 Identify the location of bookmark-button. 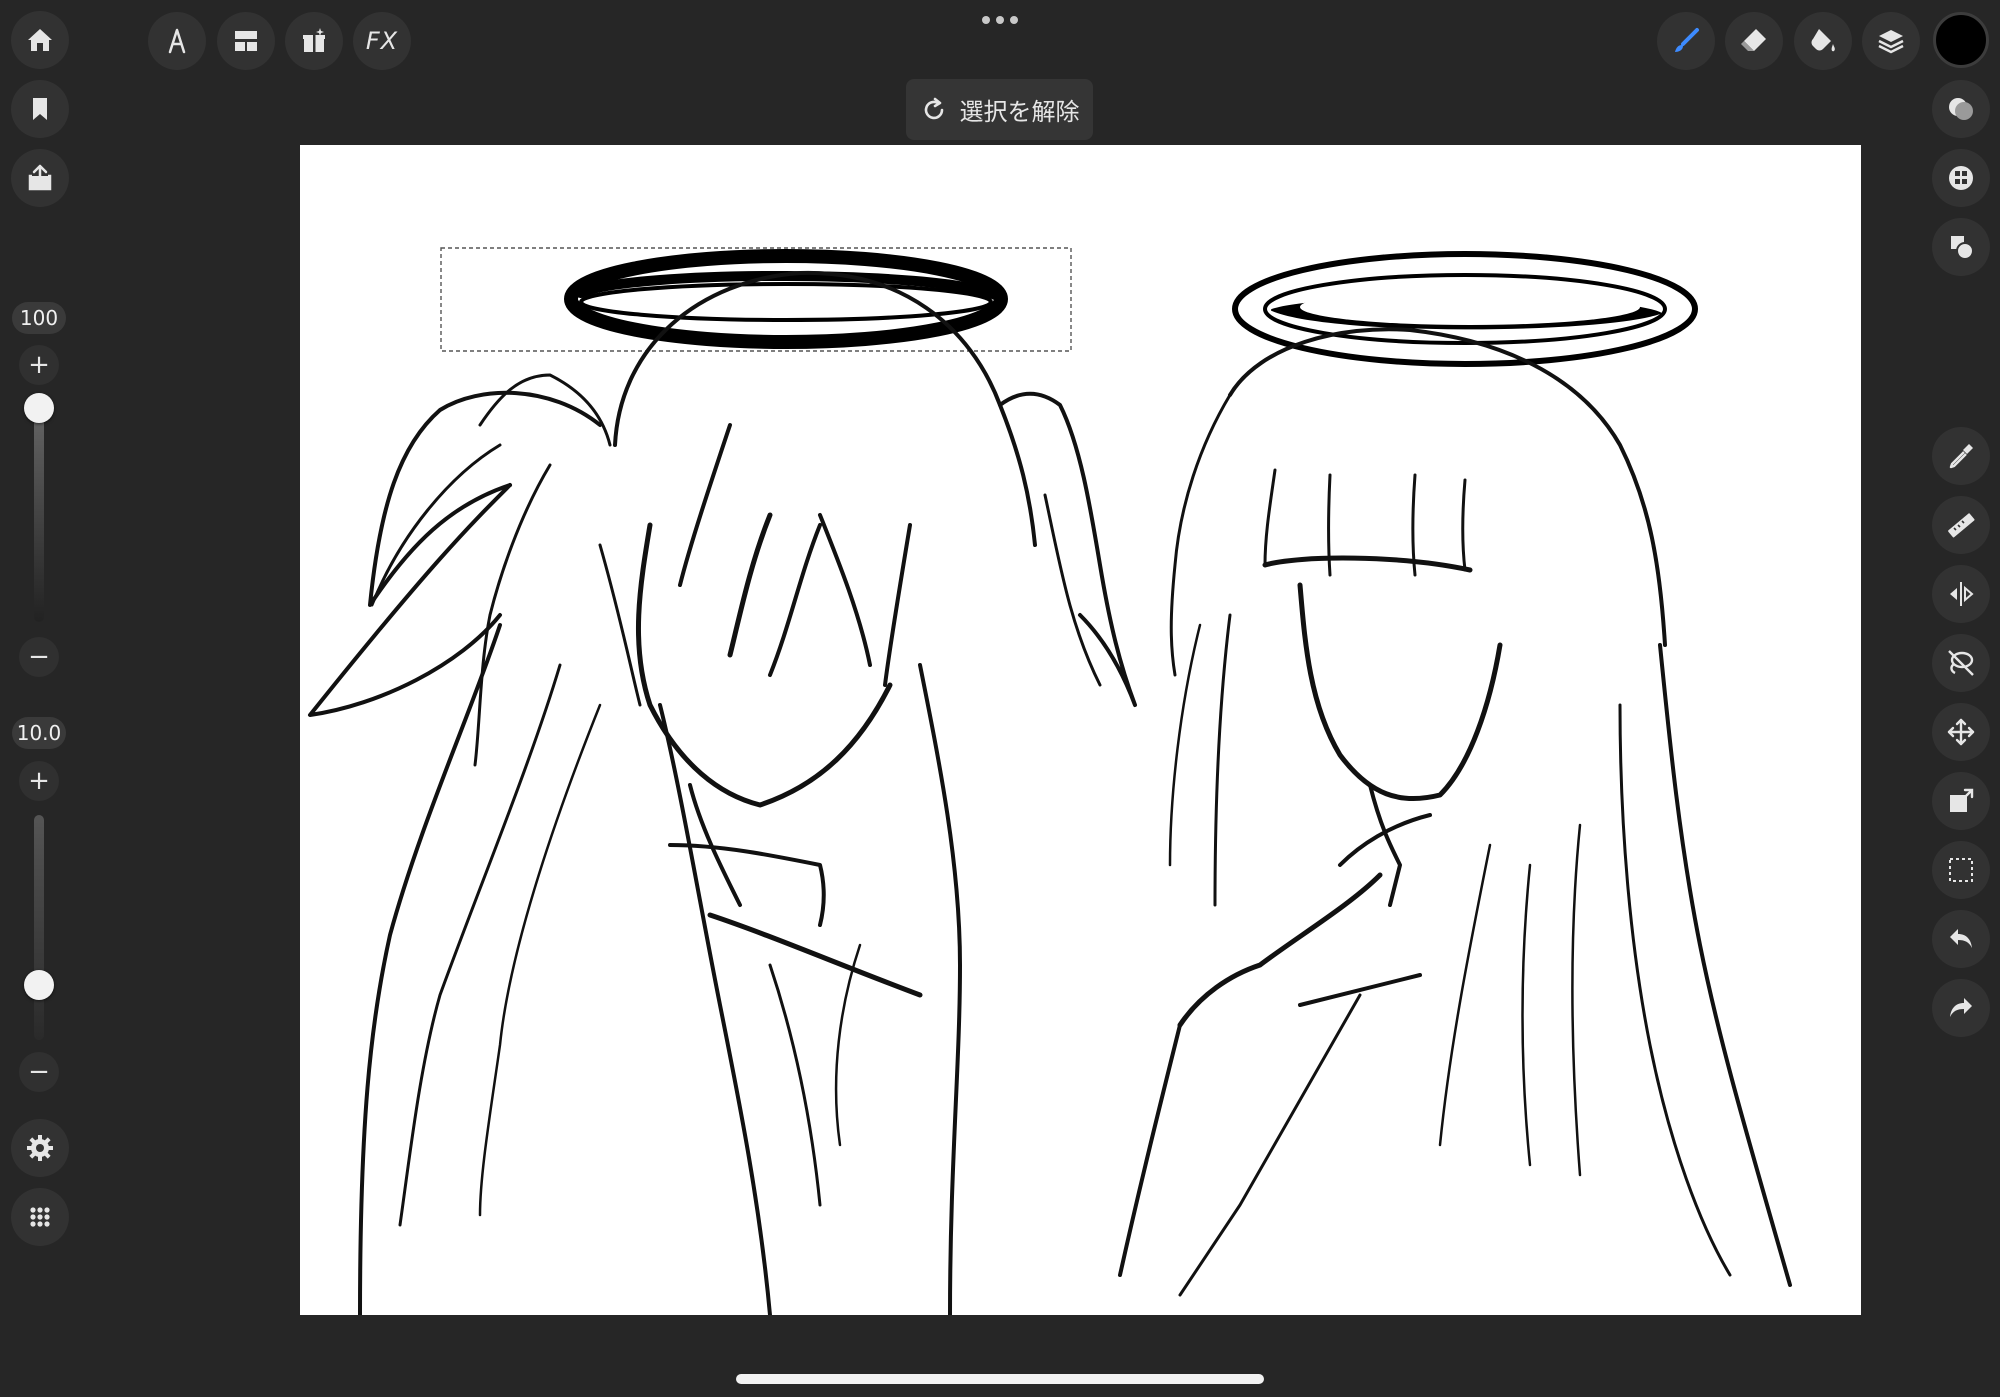
(40, 109).